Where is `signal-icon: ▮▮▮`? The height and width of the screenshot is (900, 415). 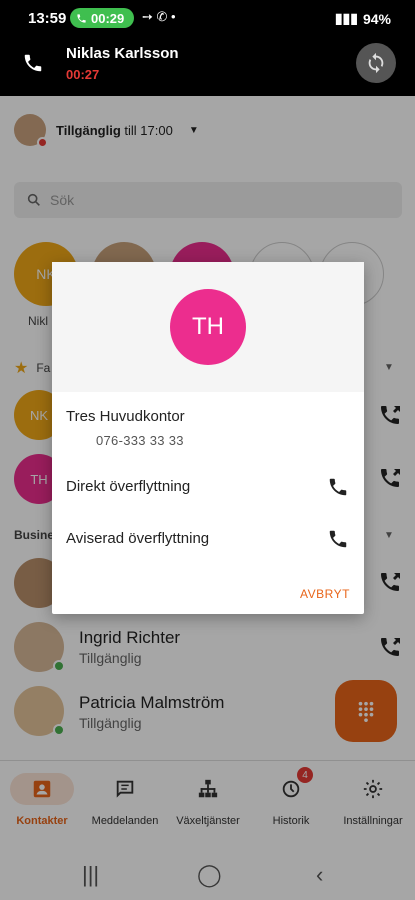 signal-icon: ▮▮▮ is located at coordinates (346, 18).